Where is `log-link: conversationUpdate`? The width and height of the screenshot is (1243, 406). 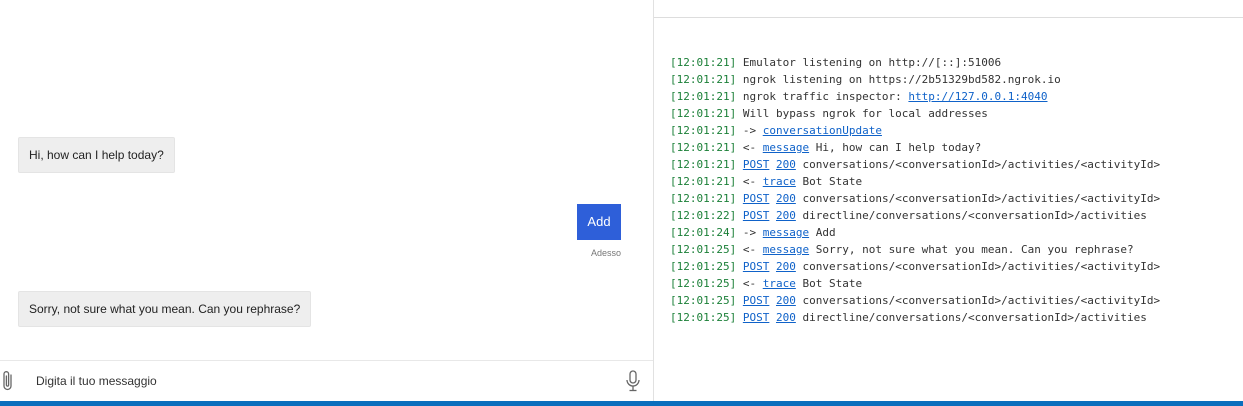
log-link: conversationUpdate is located at coordinates (822, 130).